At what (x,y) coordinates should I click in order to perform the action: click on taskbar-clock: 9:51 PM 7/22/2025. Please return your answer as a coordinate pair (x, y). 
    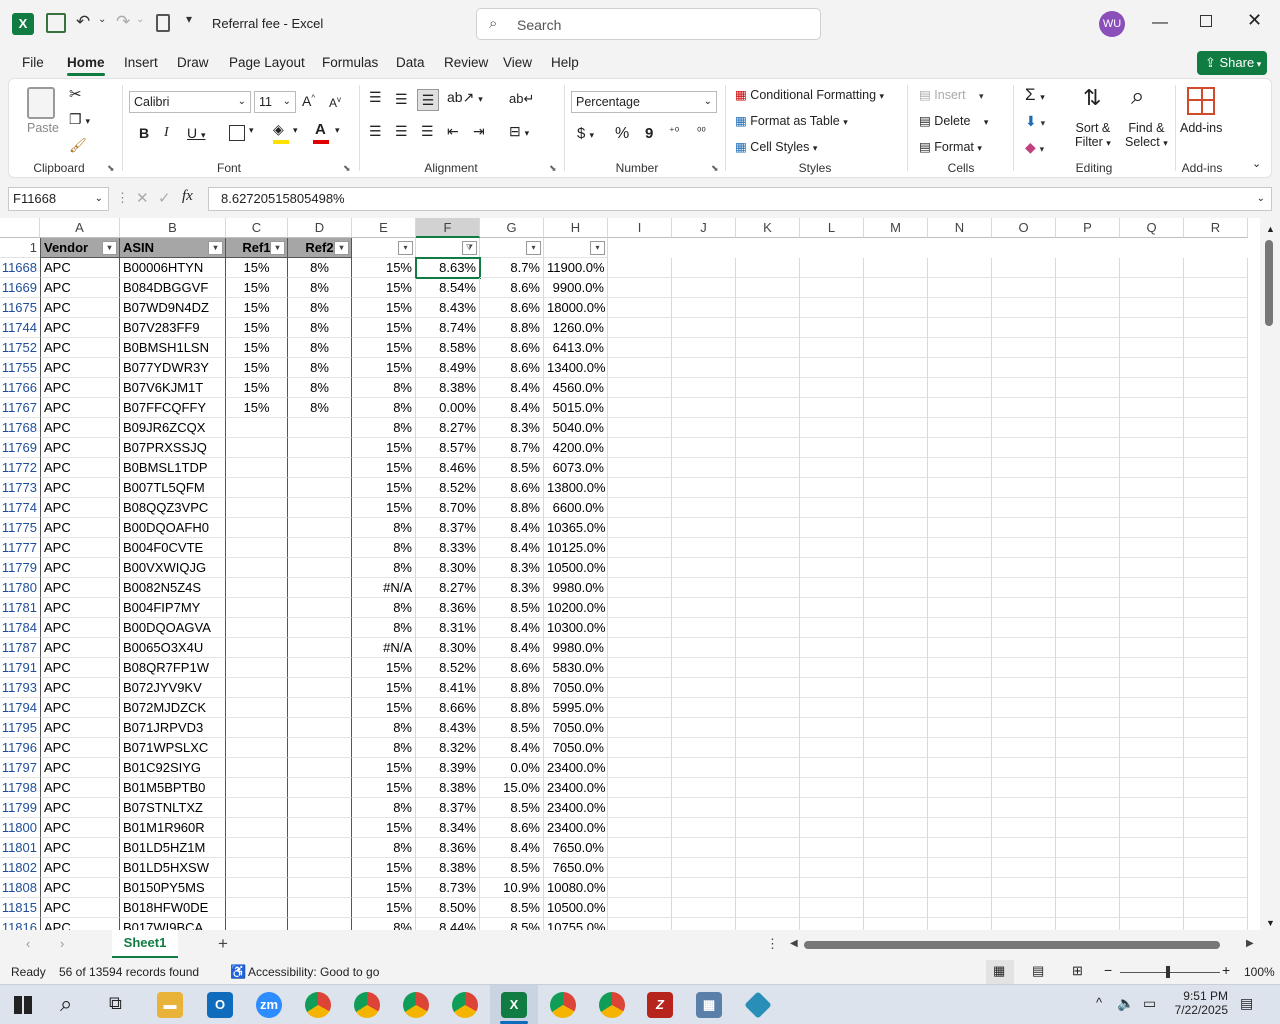
    Looking at the image, I should click on (1198, 1003).